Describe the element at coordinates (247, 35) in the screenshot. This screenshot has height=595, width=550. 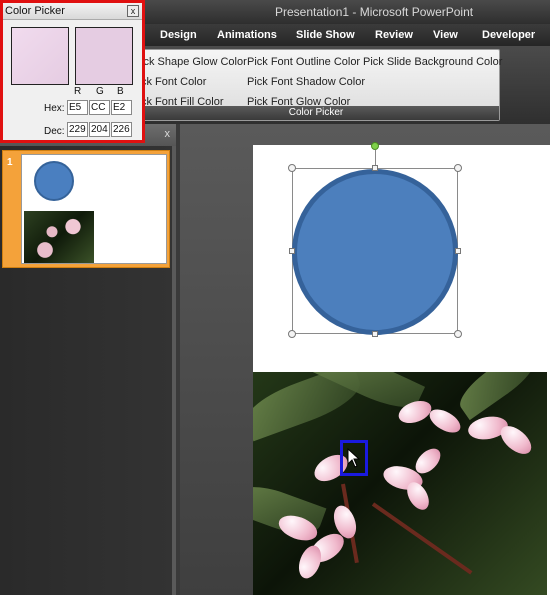
I see `tab-animations: Animations` at that location.